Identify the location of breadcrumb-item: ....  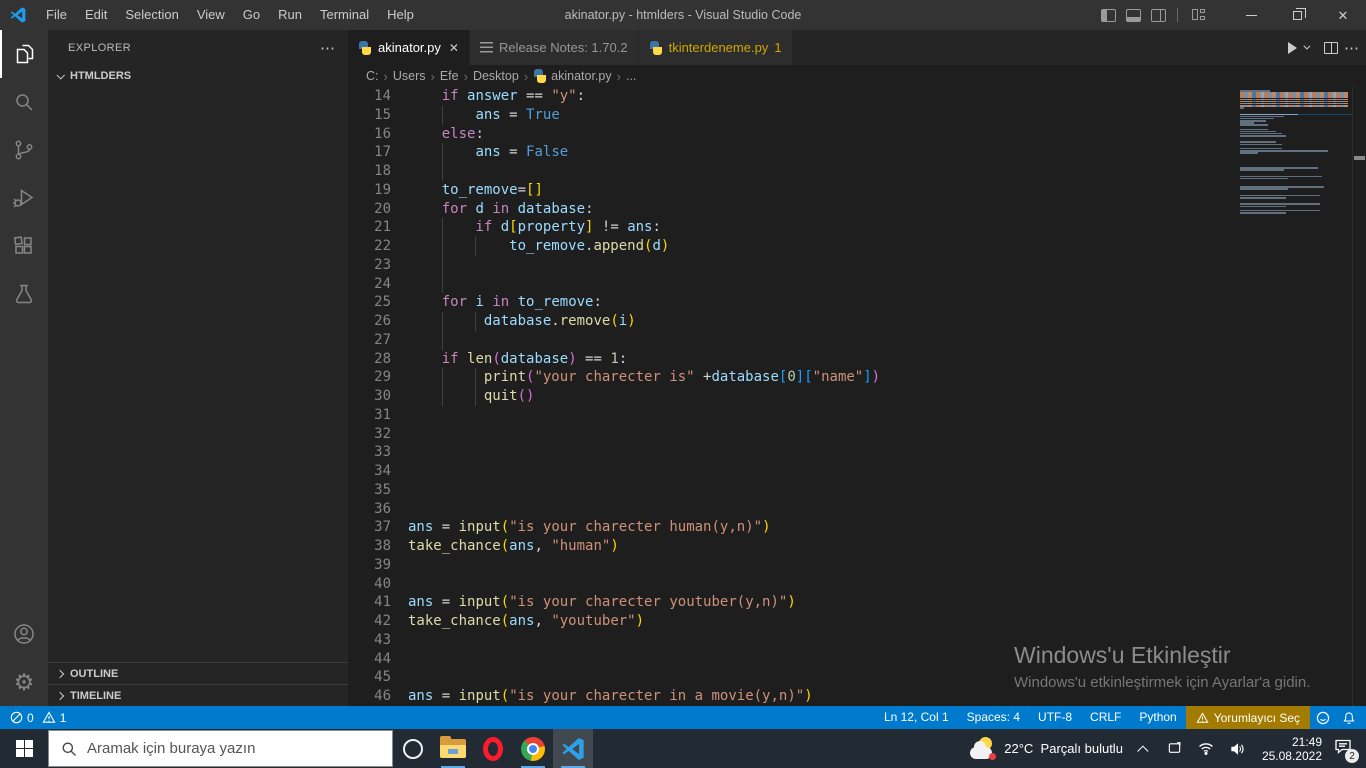
(631, 76).